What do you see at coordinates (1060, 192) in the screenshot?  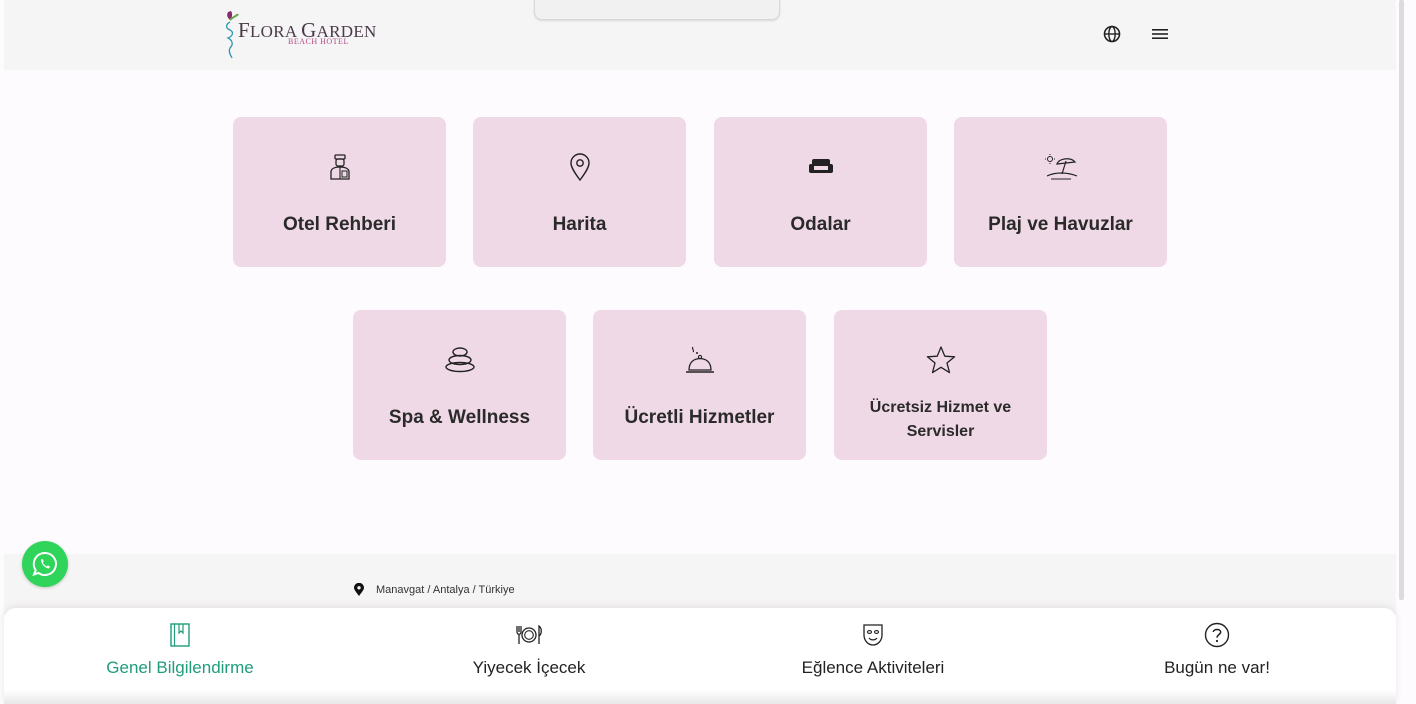 I see `card-plaj-ve-havuzlar: Plaj ve Havuzlar` at bounding box center [1060, 192].